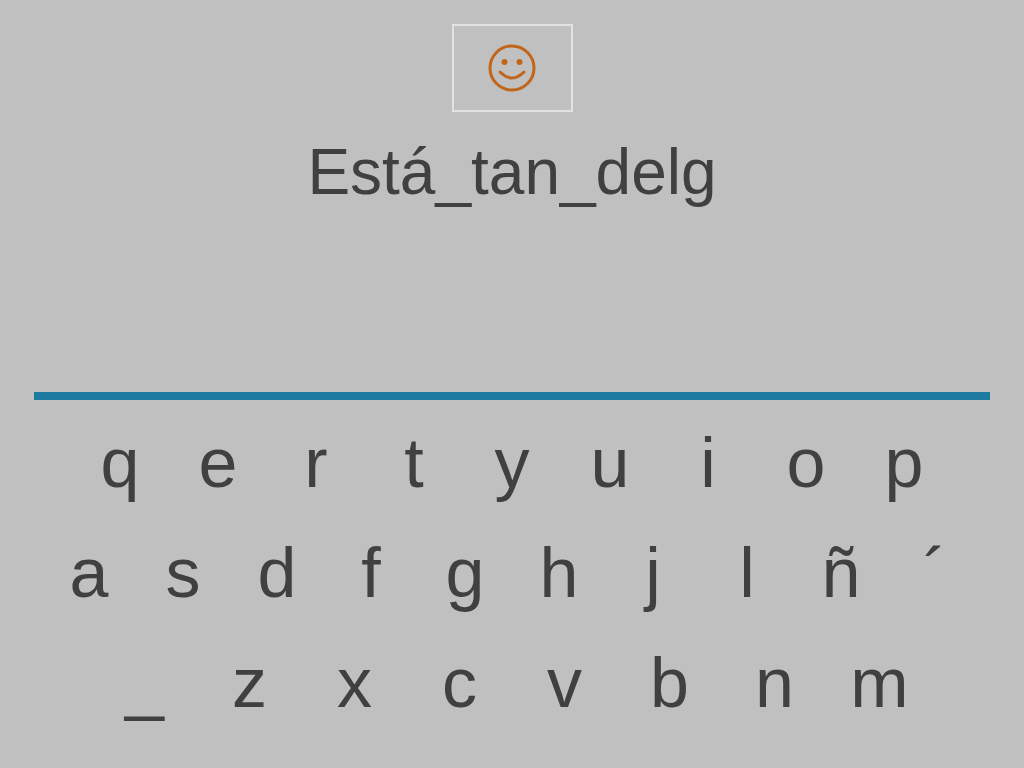 The image size is (1024, 768). I want to click on smiley-icon, so click(512, 68).